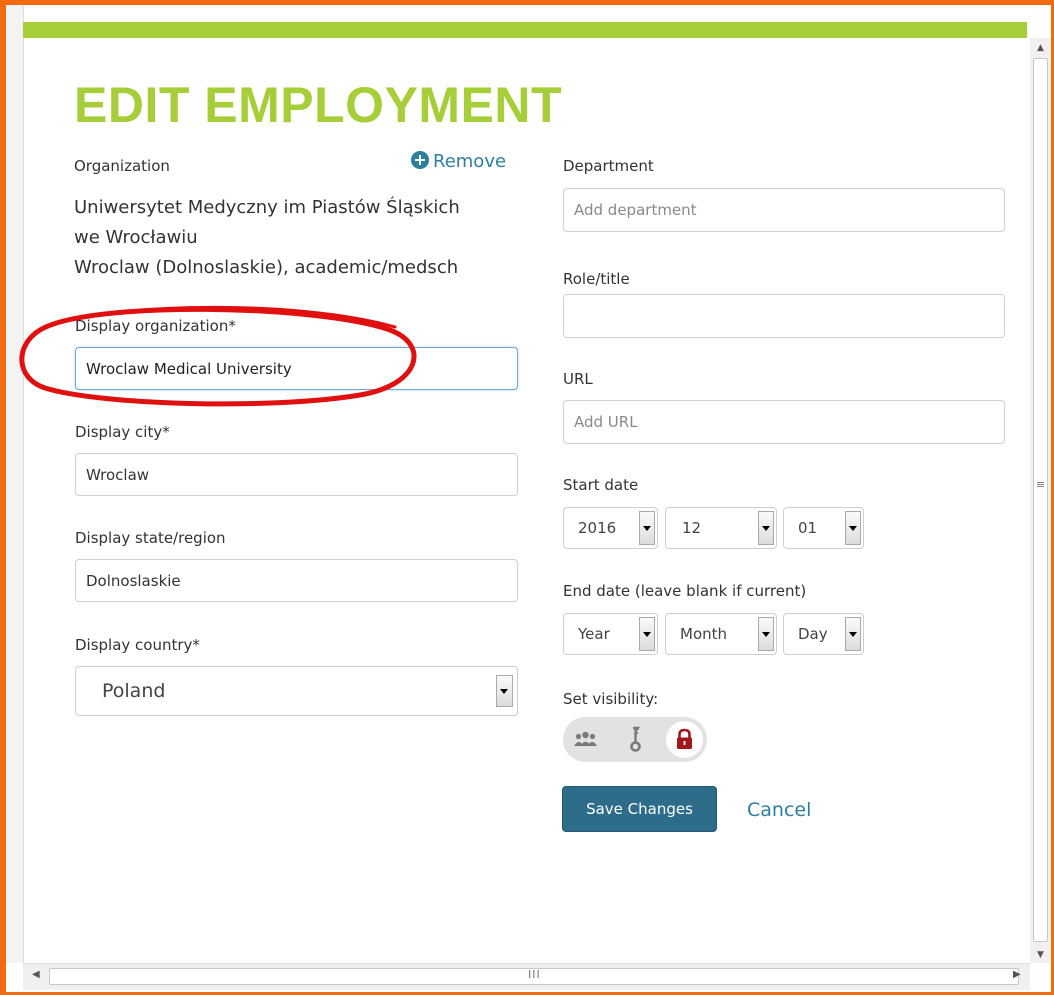 This screenshot has width=1054, height=995. What do you see at coordinates (134, 691) in the screenshot?
I see `display-country-value: Poland` at bounding box center [134, 691].